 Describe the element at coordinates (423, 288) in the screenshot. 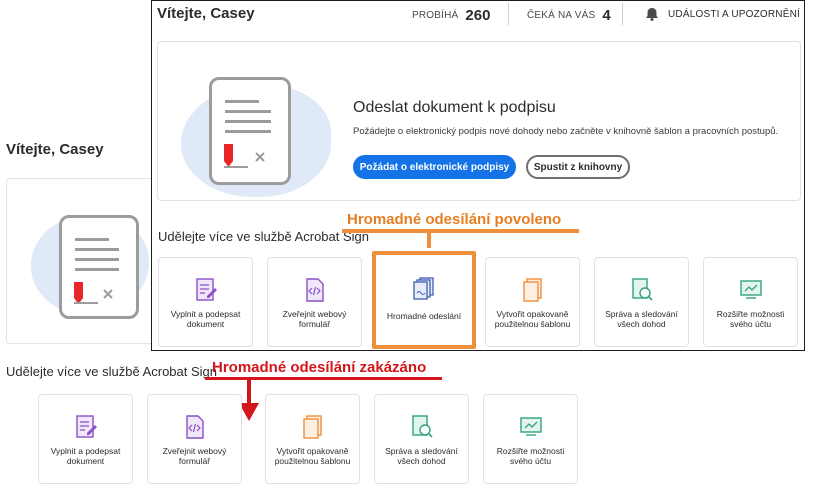

I see `bulk-send-icon` at that location.